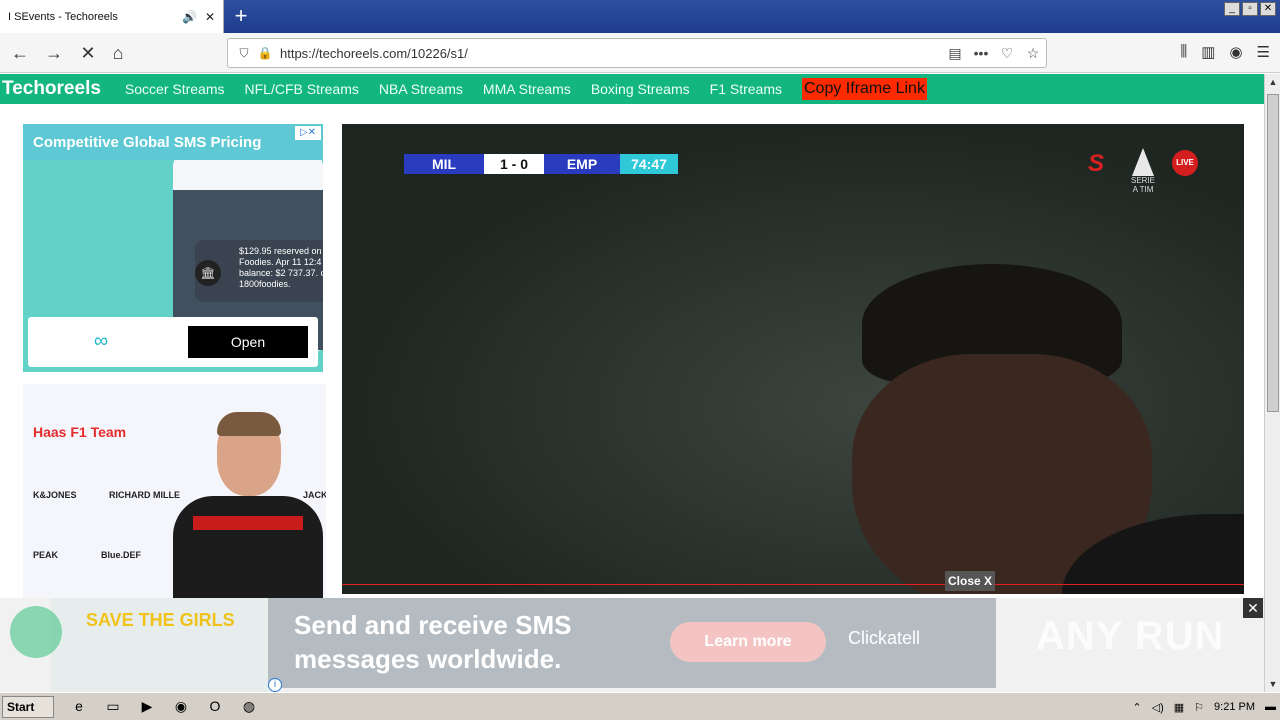  What do you see at coordinates (514, 164) in the screenshot?
I see `match-score: 1 - 0` at bounding box center [514, 164].